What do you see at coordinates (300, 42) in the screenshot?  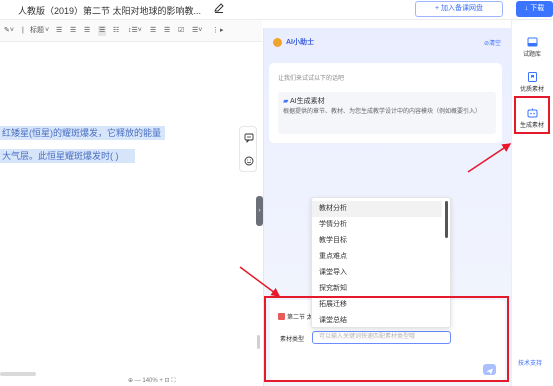 I see `assistant-title: AI小助士` at bounding box center [300, 42].